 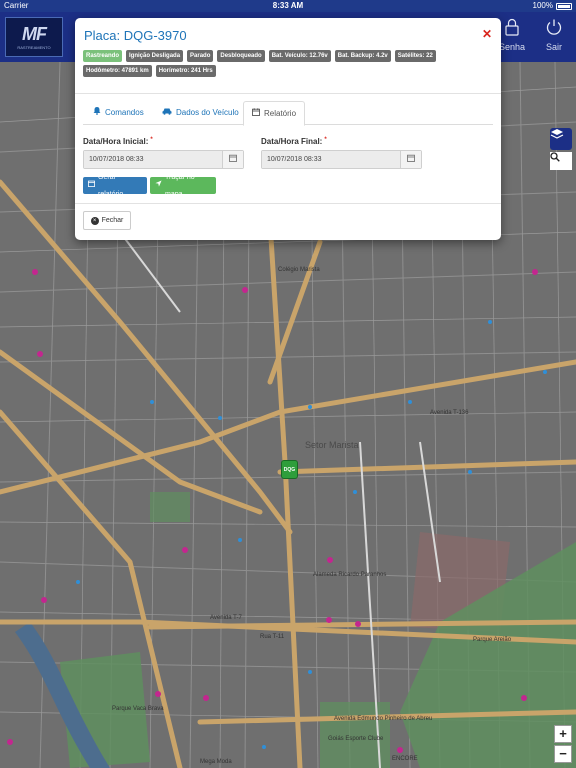 What do you see at coordinates (155, 56) in the screenshot?
I see `status-badge: Ignição Desligada` at bounding box center [155, 56].